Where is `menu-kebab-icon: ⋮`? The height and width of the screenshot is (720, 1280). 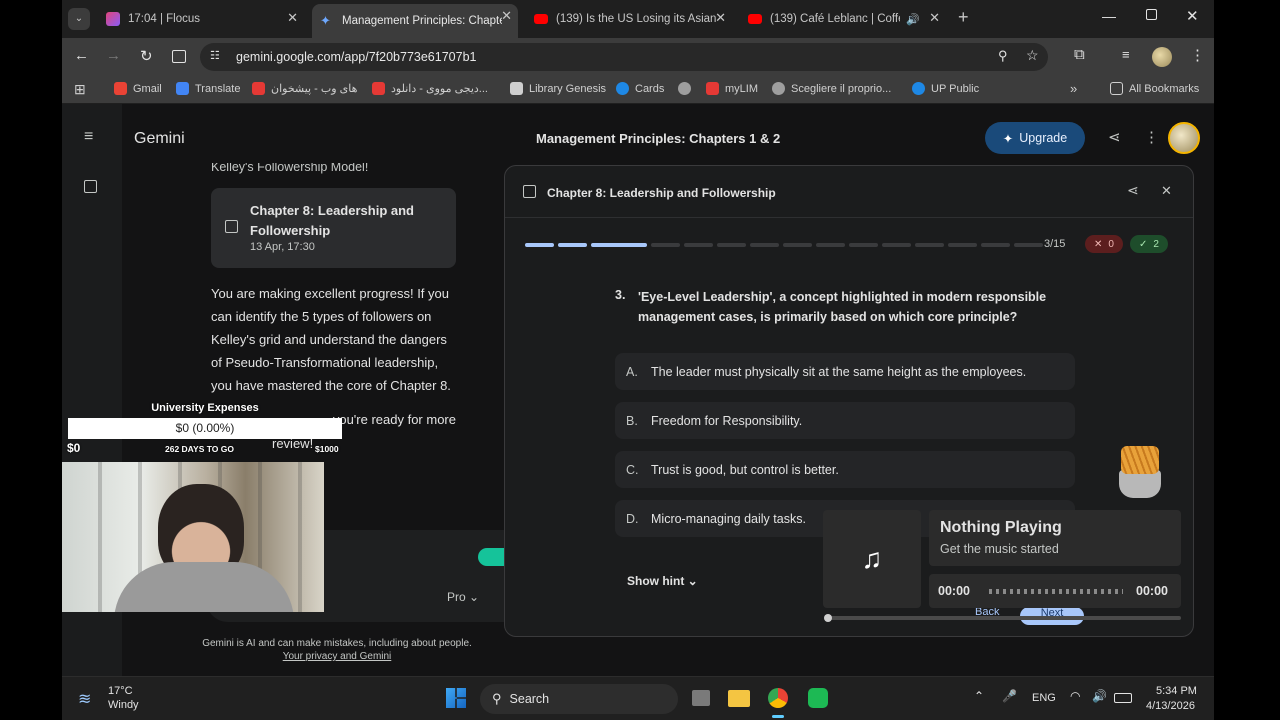
menu-kebab-icon: ⋮ is located at coordinates (1197, 55).